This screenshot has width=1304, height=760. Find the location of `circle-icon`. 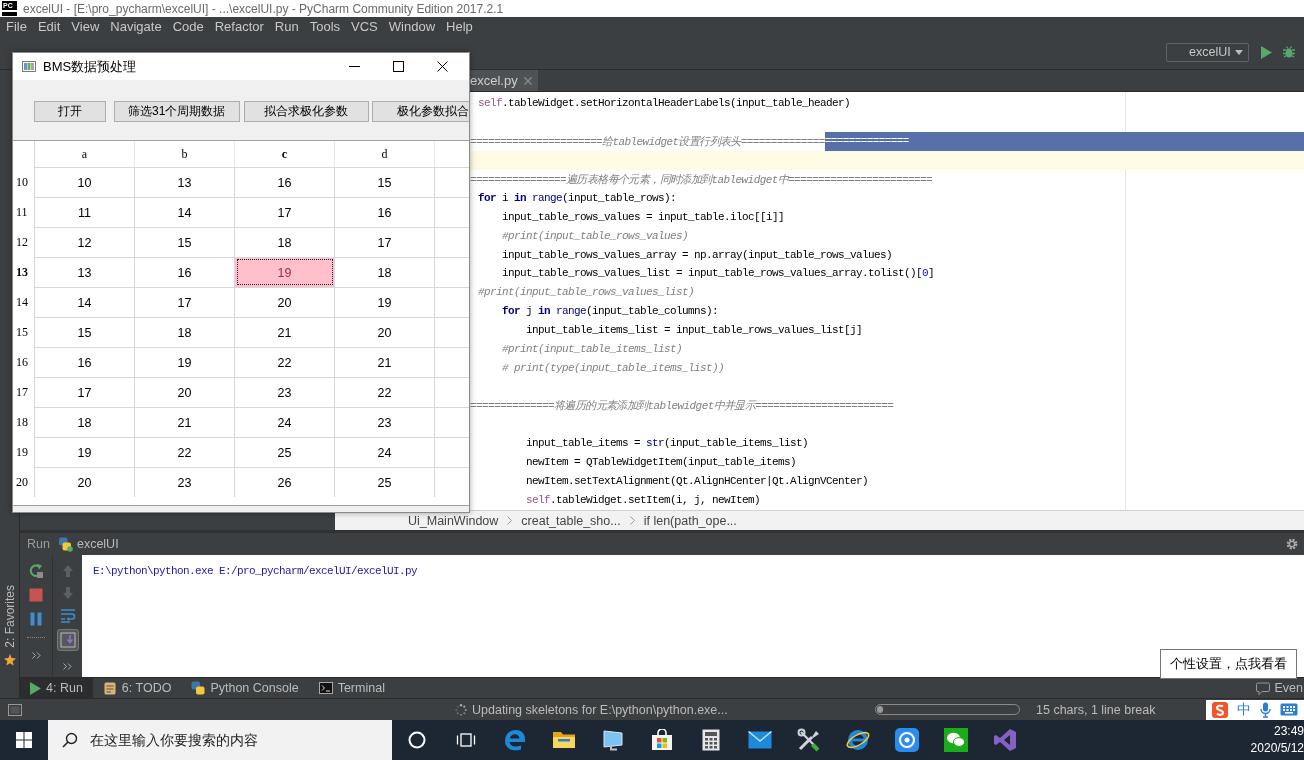

circle-icon is located at coordinates (416, 740).